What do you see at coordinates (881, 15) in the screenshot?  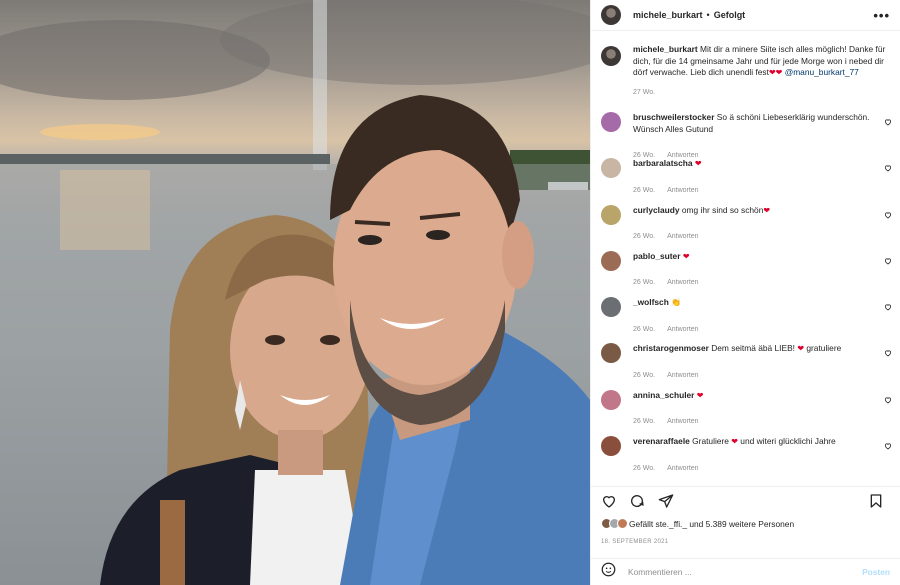 I see `more-options-icon: •••` at bounding box center [881, 15].